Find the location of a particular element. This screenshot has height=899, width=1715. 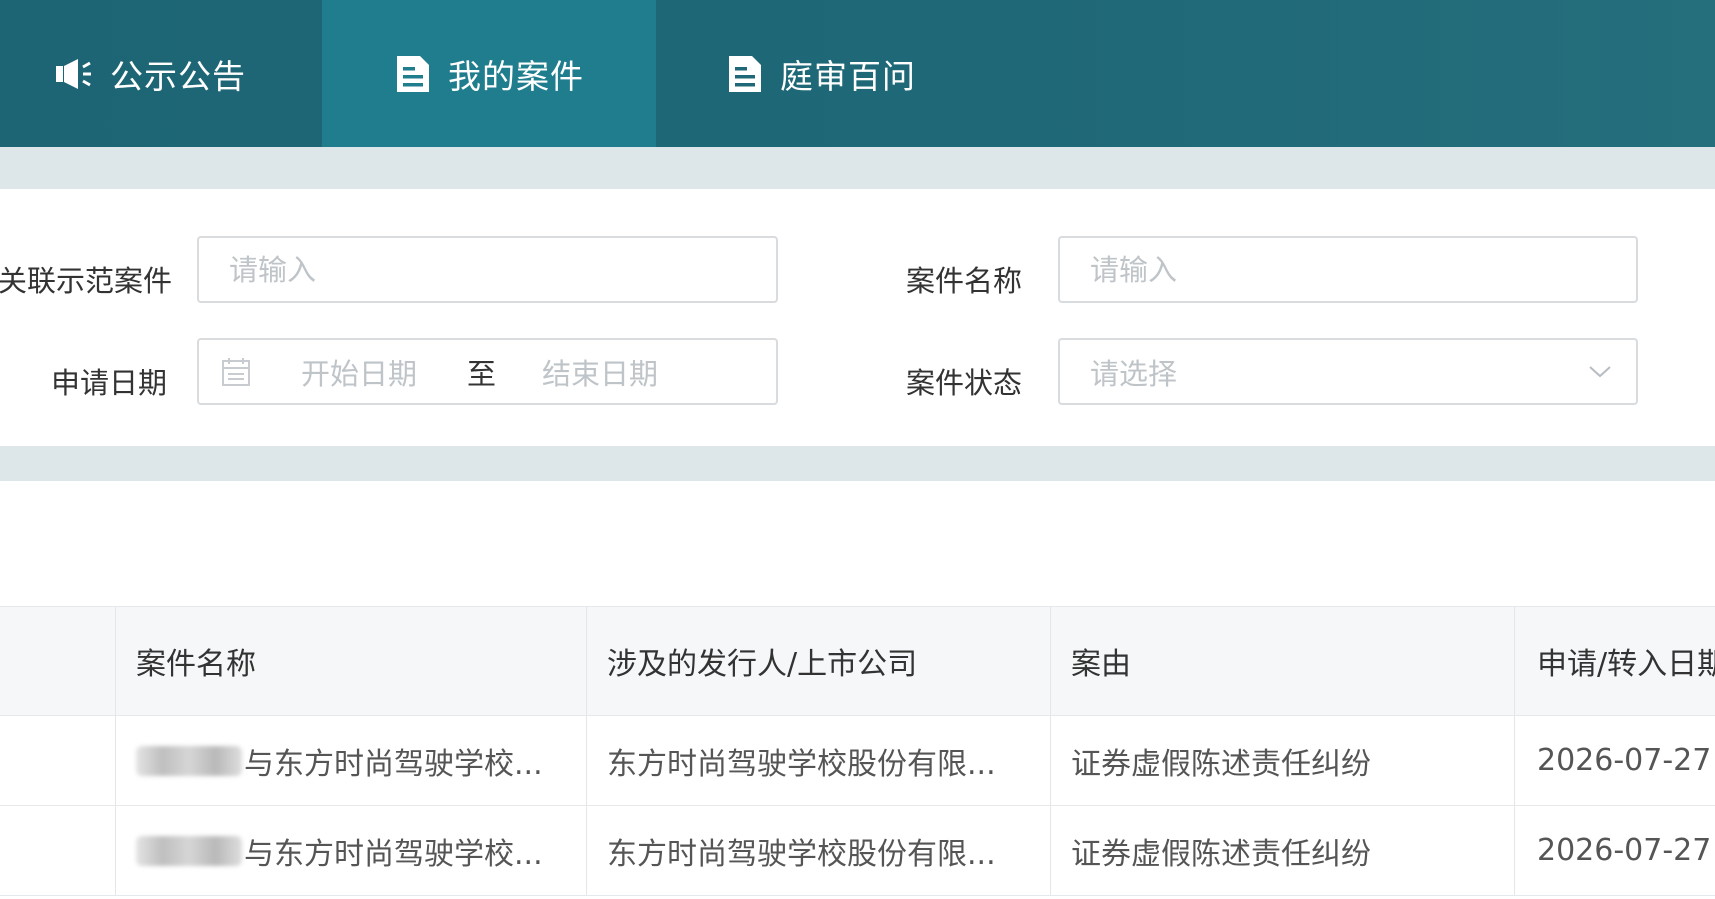

header-cell-select is located at coordinates (57, 661).